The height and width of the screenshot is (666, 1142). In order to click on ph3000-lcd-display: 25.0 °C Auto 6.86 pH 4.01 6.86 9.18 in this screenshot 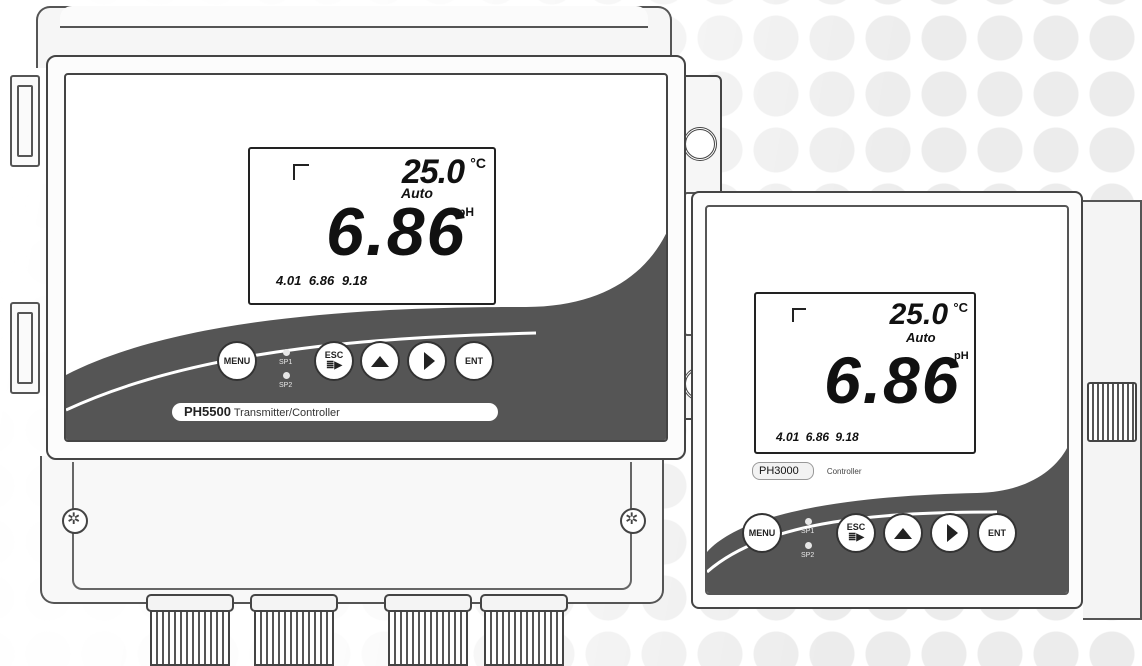, I will do `click(865, 373)`.